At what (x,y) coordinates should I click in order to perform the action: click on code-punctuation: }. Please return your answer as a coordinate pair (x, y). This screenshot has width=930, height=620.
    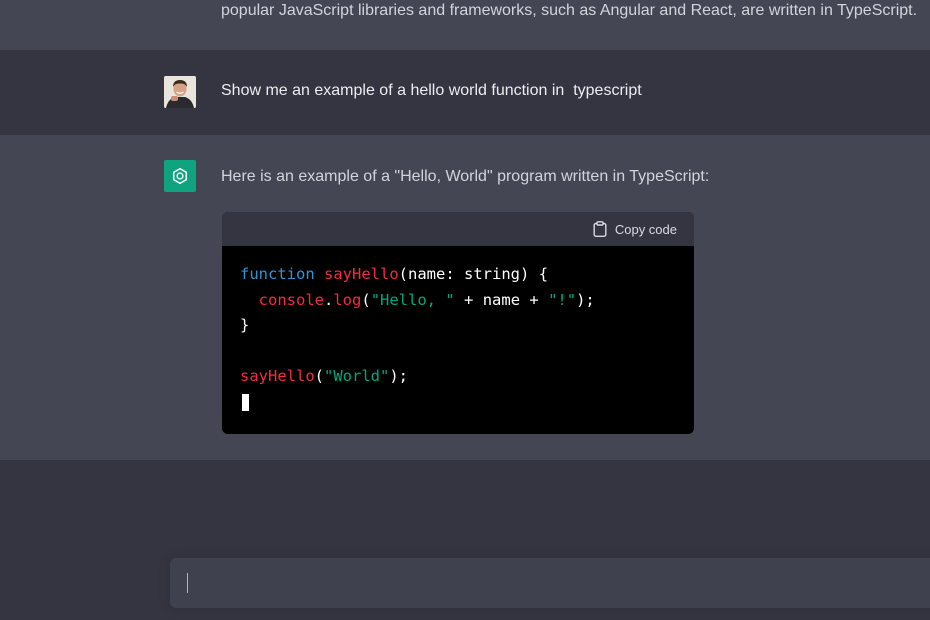
    Looking at the image, I should click on (245, 325).